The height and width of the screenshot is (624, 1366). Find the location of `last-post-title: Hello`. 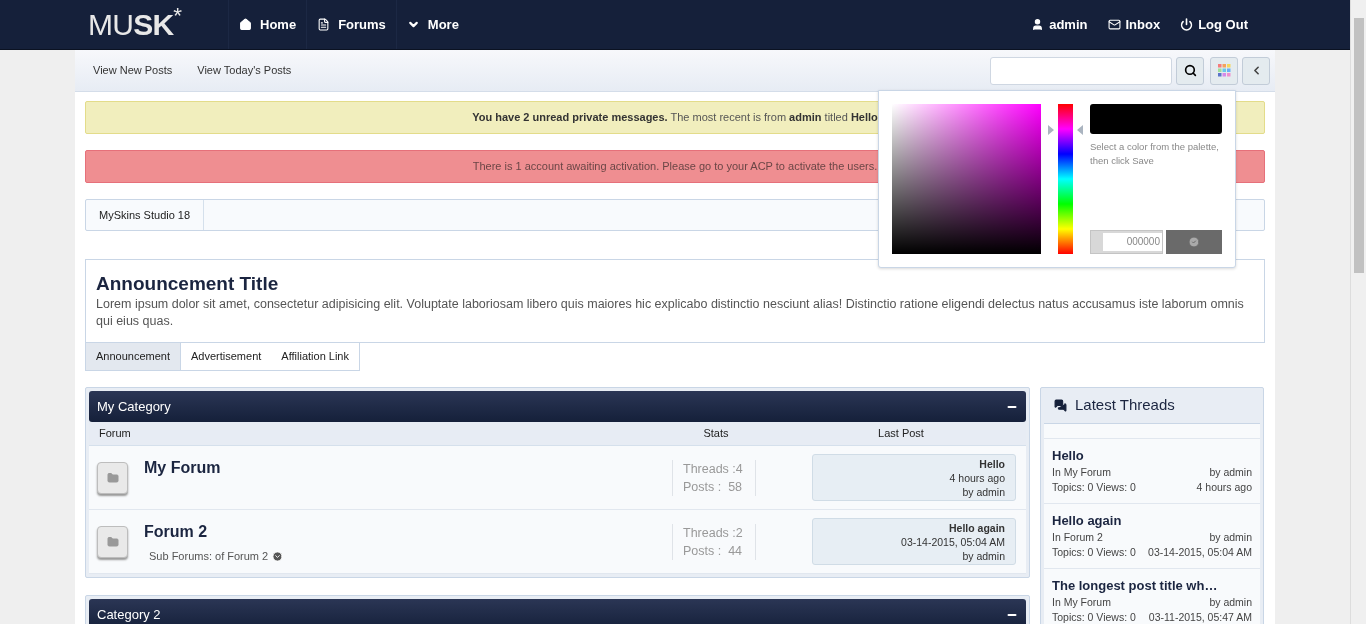

last-post-title: Hello is located at coordinates (992, 463).